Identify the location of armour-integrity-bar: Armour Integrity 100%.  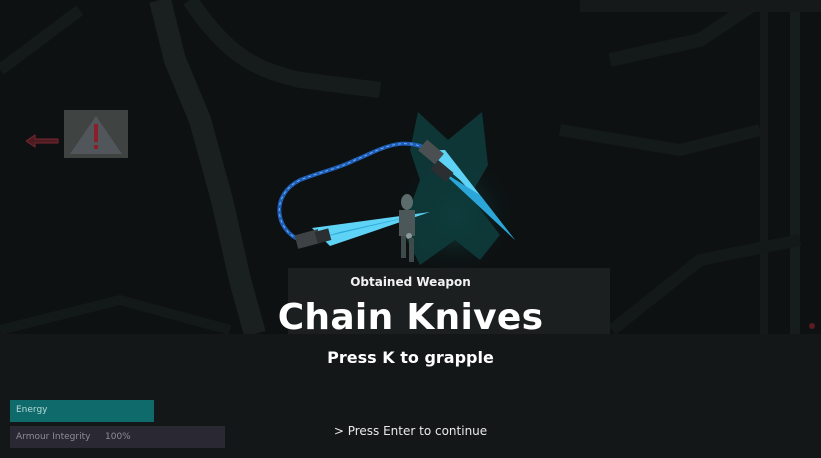
(117, 437).